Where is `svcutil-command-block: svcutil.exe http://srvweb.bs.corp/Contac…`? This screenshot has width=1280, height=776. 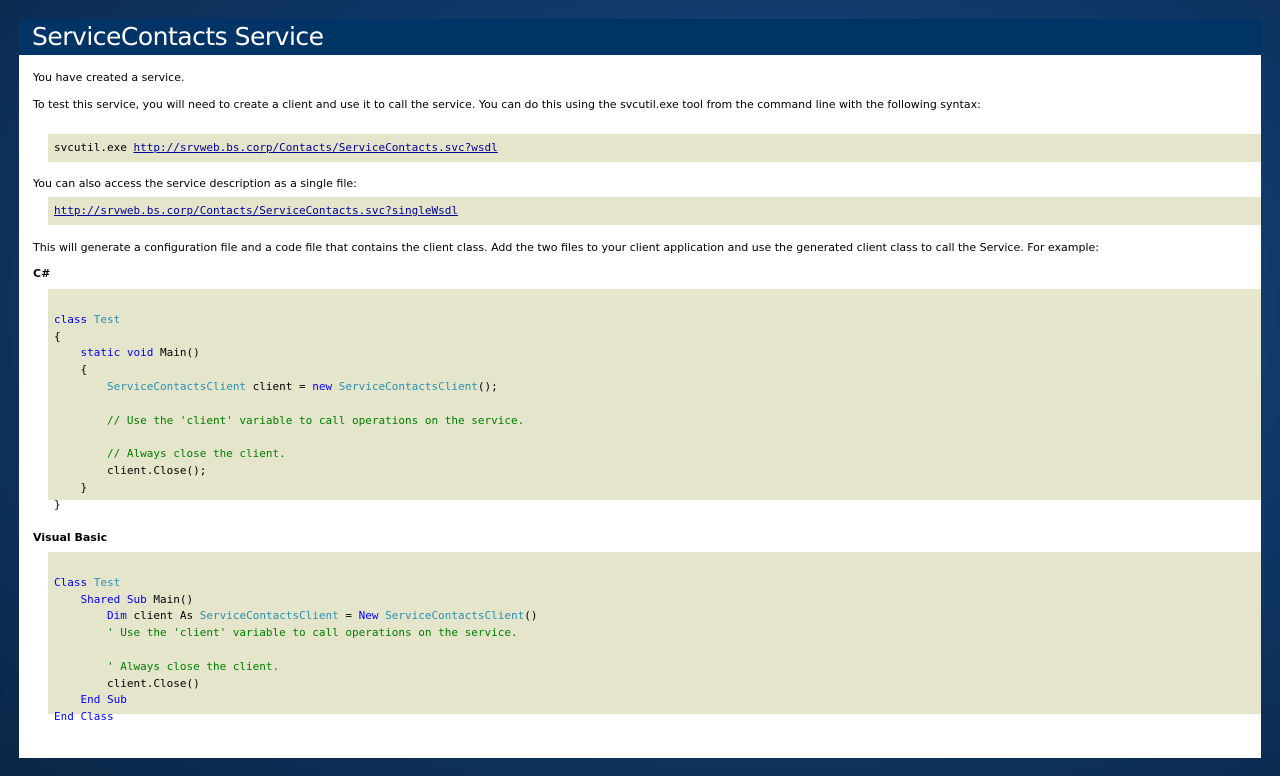 svcutil-command-block: svcutil.exe http://srvweb.bs.corp/Contac… is located at coordinates (654, 148).